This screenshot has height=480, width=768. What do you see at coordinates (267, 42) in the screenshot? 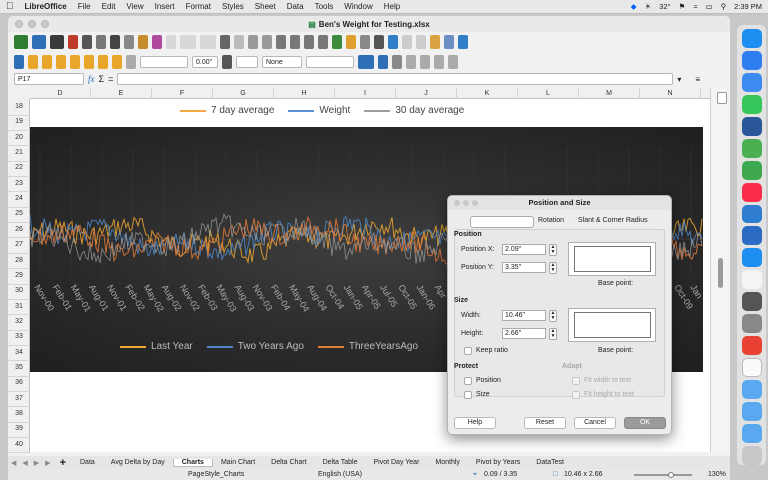
I see `column-icon` at bounding box center [267, 42].